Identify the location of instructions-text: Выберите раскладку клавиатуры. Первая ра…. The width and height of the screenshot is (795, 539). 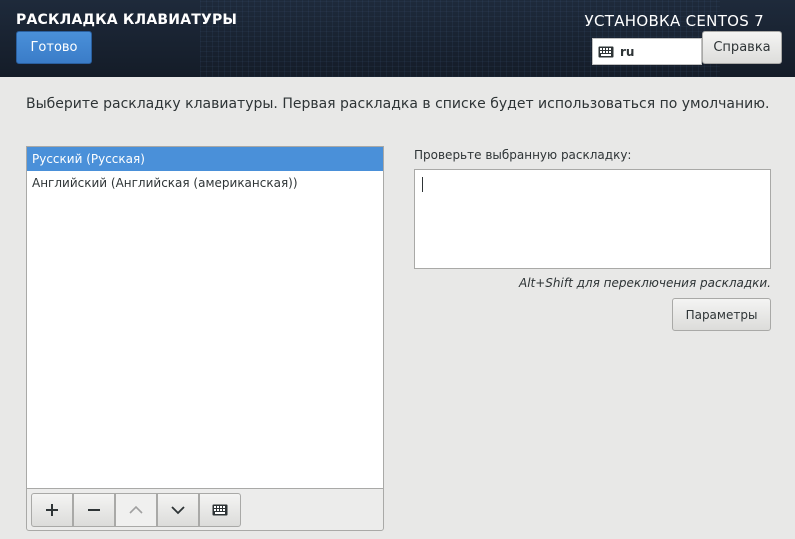
(398, 104).